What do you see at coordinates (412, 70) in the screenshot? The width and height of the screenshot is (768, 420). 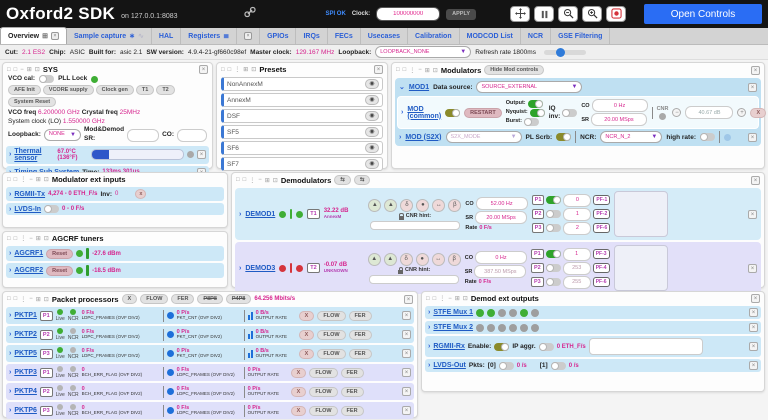 I see `drag-handle-icon: ⋮` at bounding box center [412, 70].